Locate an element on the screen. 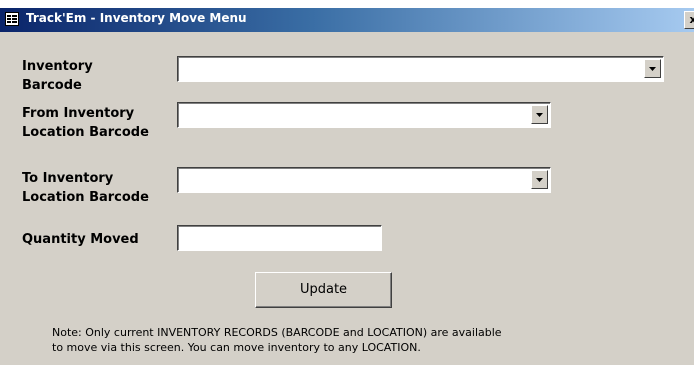 The width and height of the screenshot is (694, 365). from-location-combobox is located at coordinates (364, 115).